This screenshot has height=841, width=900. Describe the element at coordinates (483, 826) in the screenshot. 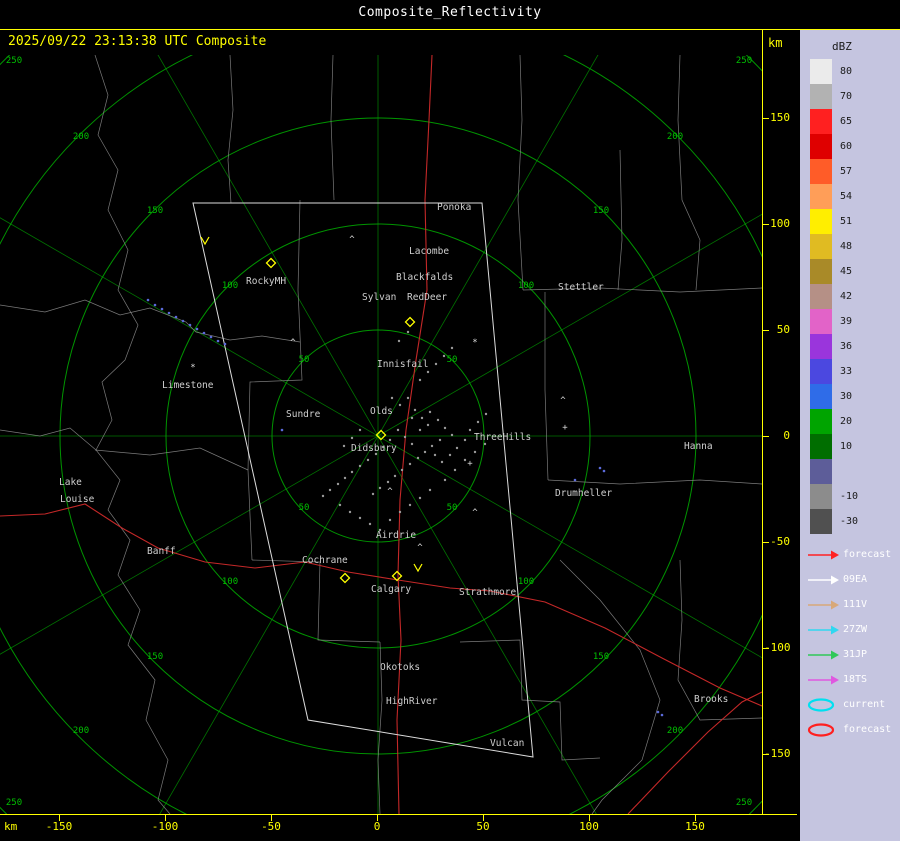

I see `bottom-axis-tick-label: 50` at that location.